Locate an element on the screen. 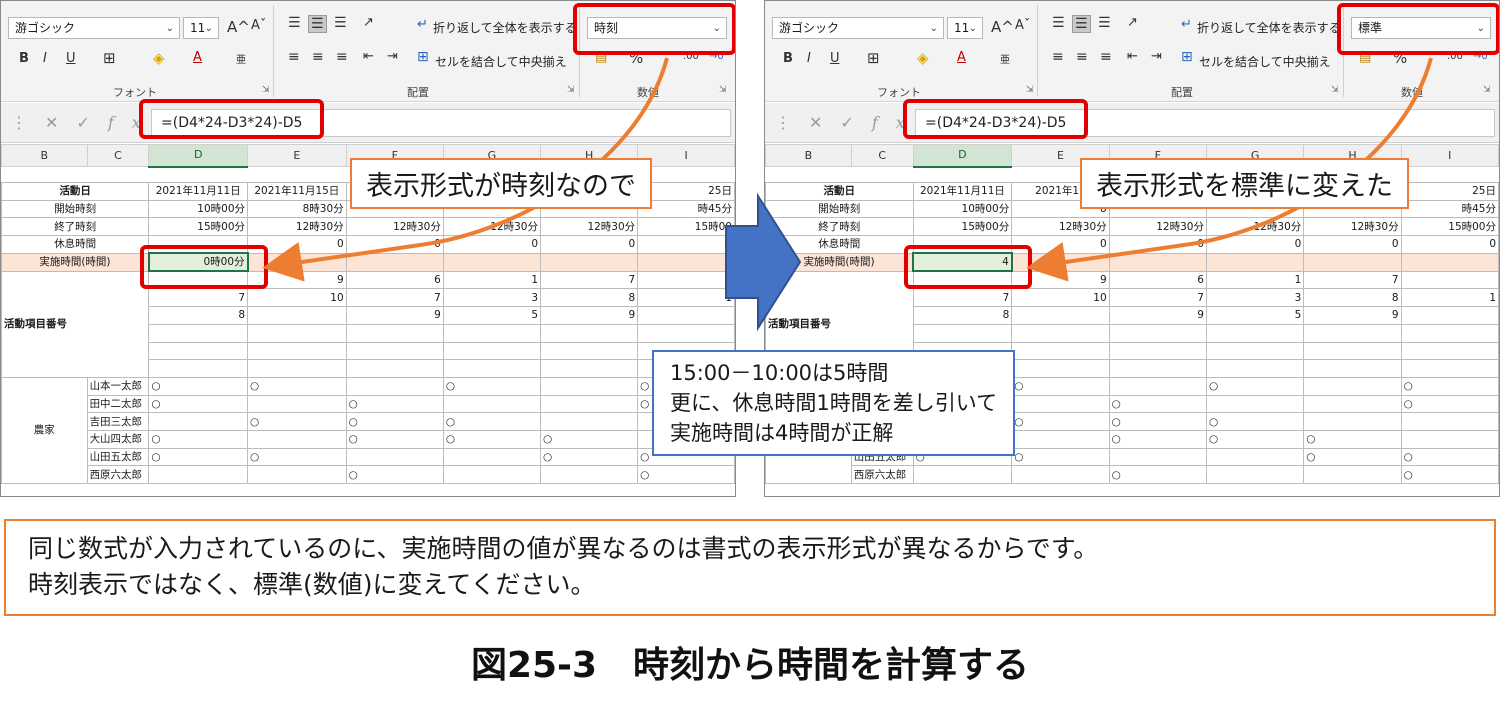 This screenshot has height=715, width=1500. merge-center-button: セルを結合して中央揃え is located at coordinates (1265, 61).